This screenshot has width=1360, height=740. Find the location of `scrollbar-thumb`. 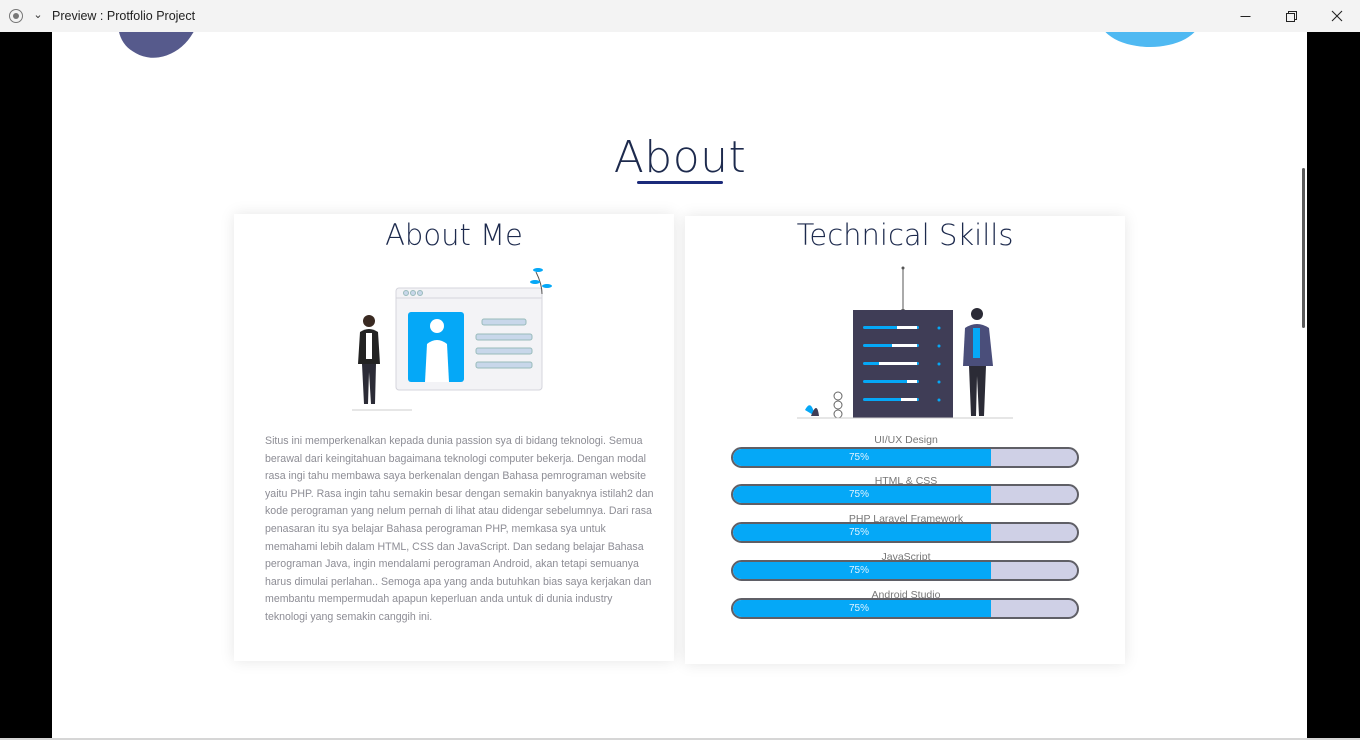

scrollbar-thumb is located at coordinates (1303, 248).